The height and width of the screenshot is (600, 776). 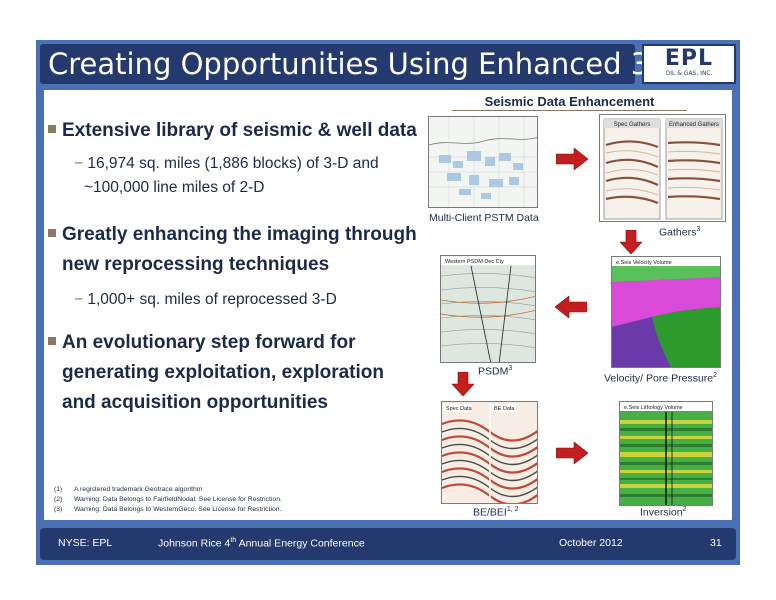 I want to click on bullet-text: and acquisition opportunities, so click(x=195, y=402).